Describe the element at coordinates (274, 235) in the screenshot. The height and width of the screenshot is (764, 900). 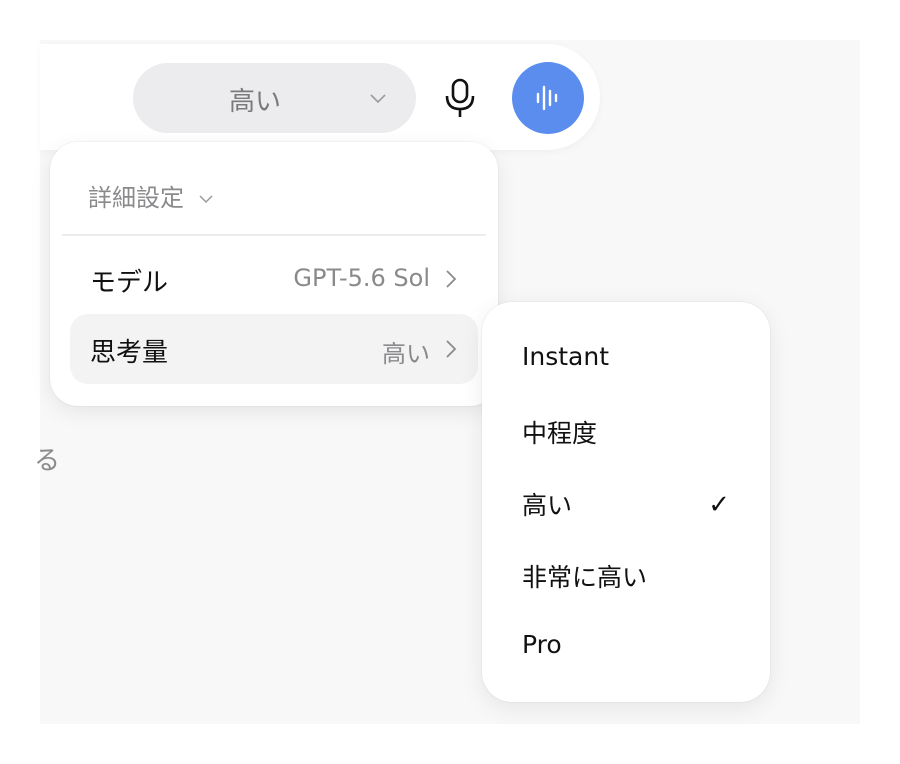
I see `menu-divider` at that location.